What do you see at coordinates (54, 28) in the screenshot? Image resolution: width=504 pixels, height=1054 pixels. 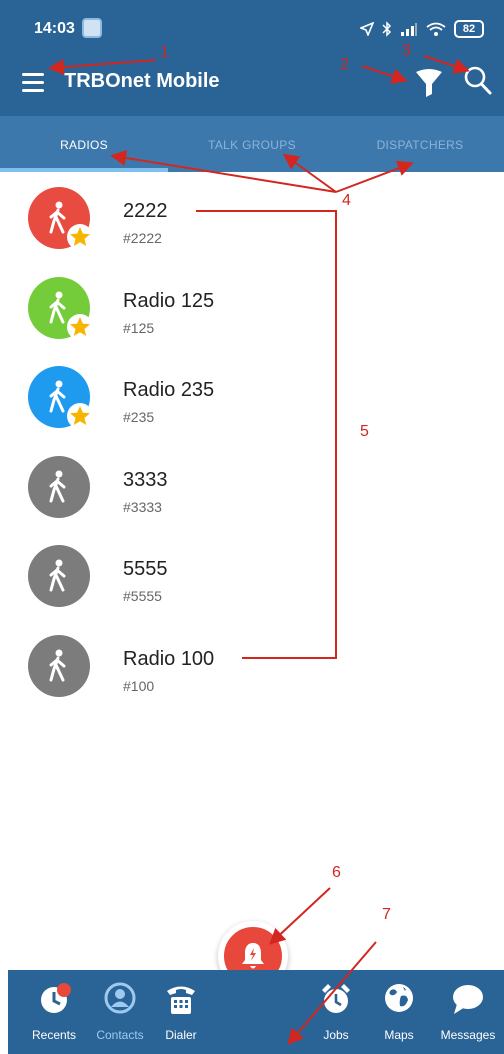 I see `status-time: 14:03` at bounding box center [54, 28].